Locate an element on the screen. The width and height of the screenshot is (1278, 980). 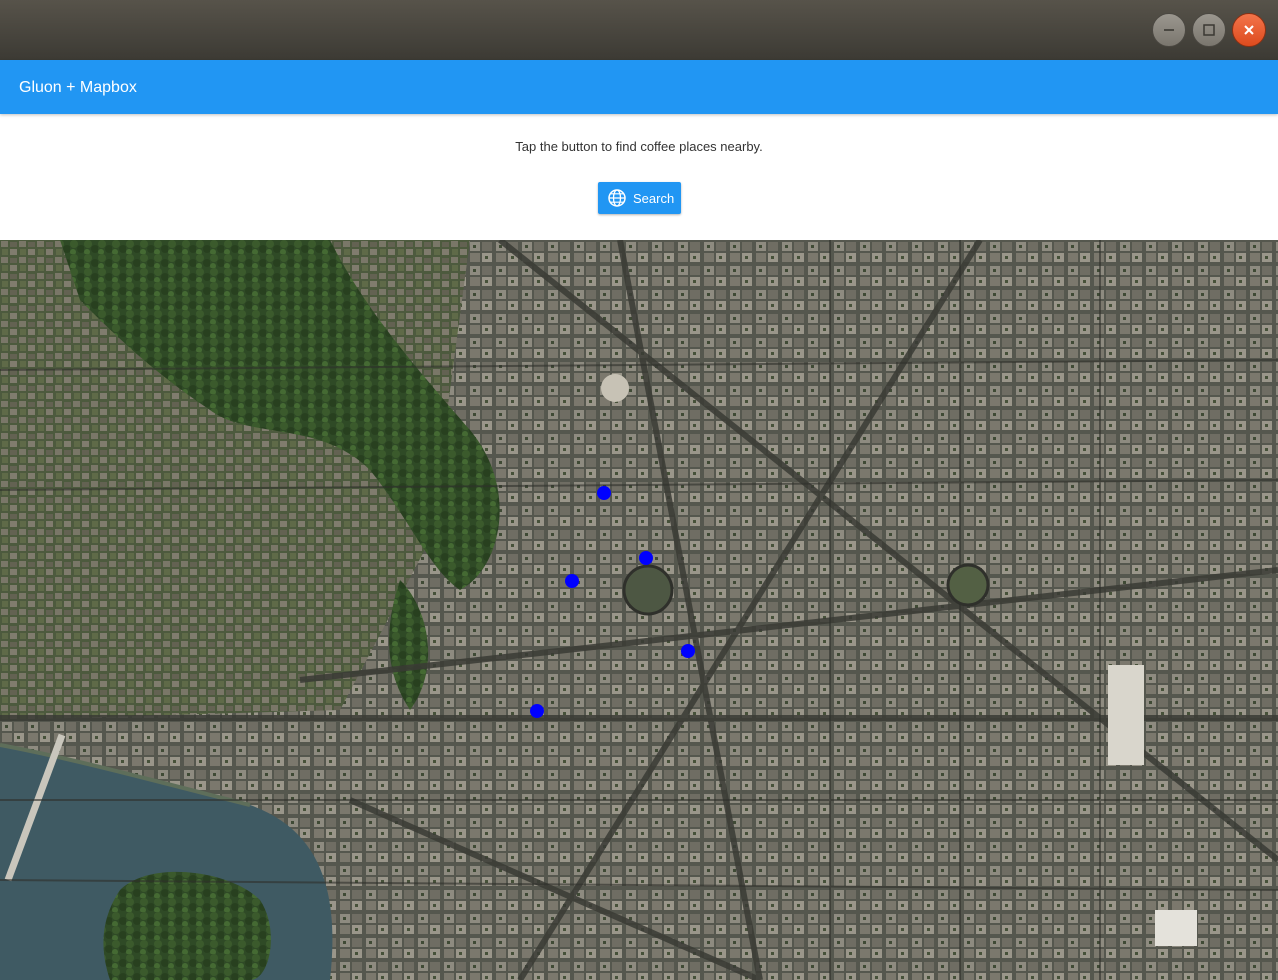
maximize-button is located at coordinates (1209, 30).